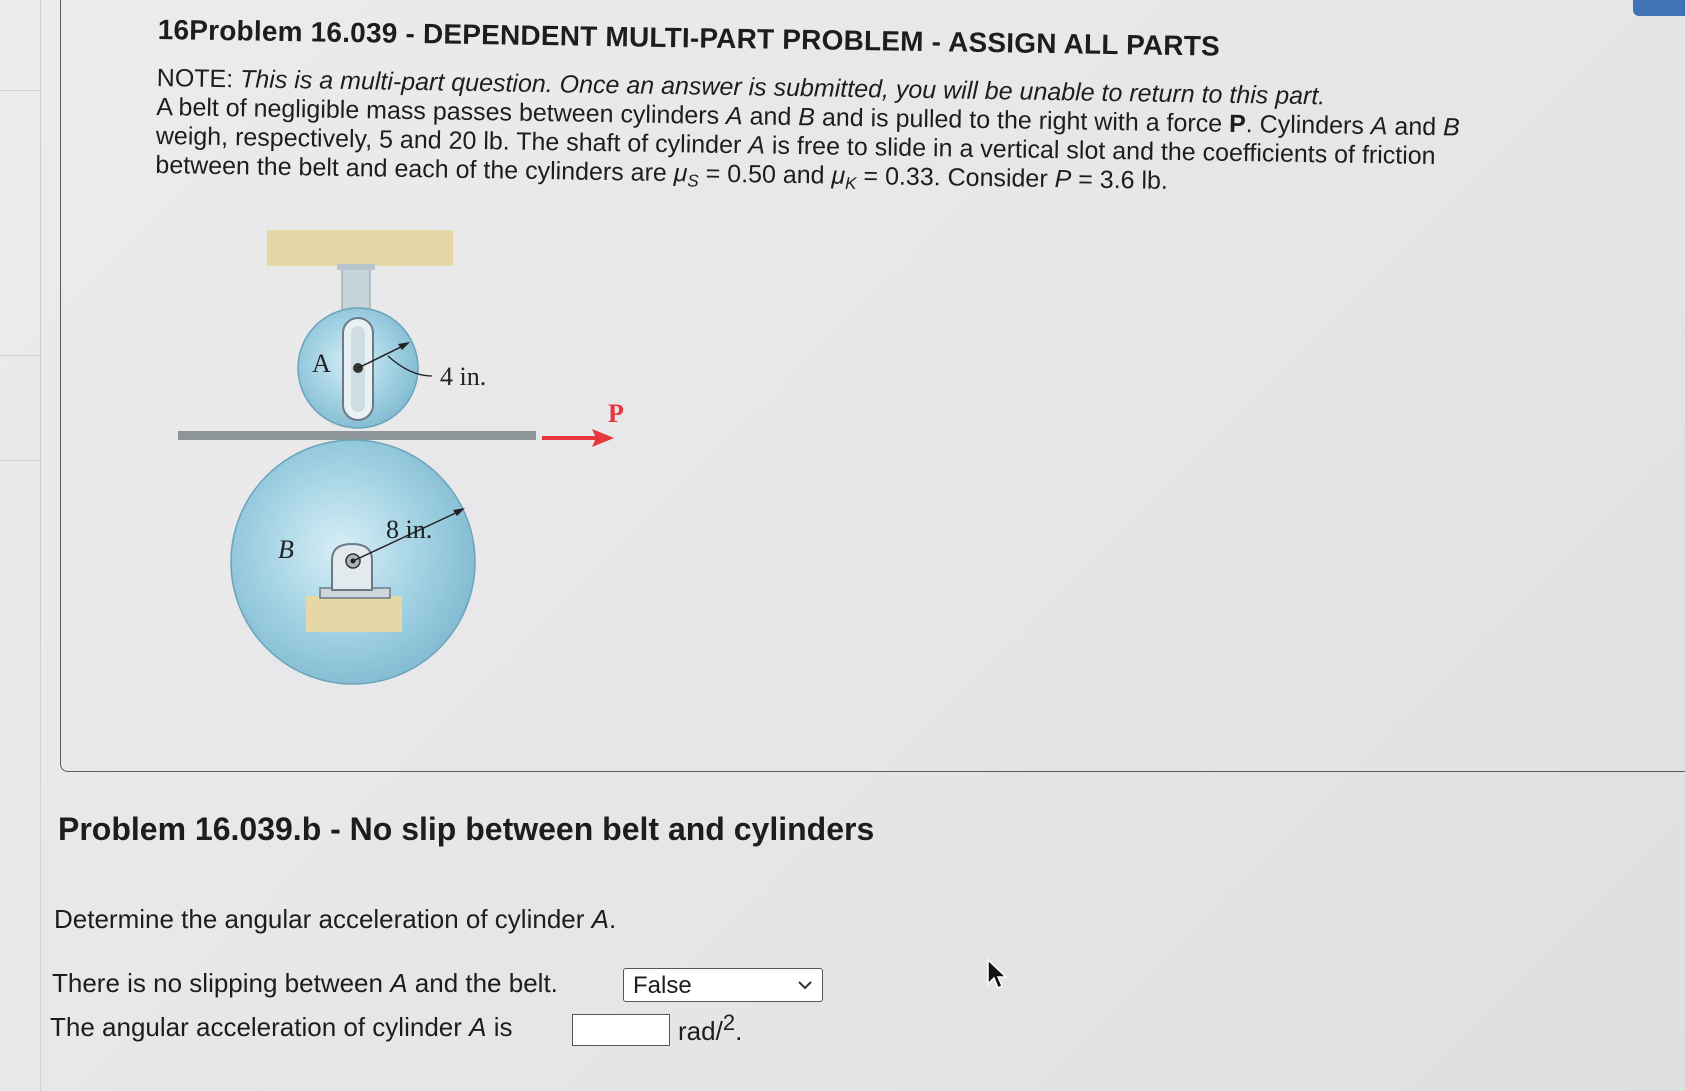 The width and height of the screenshot is (1685, 1091). I want to click on mu-static: μS, so click(686, 175).